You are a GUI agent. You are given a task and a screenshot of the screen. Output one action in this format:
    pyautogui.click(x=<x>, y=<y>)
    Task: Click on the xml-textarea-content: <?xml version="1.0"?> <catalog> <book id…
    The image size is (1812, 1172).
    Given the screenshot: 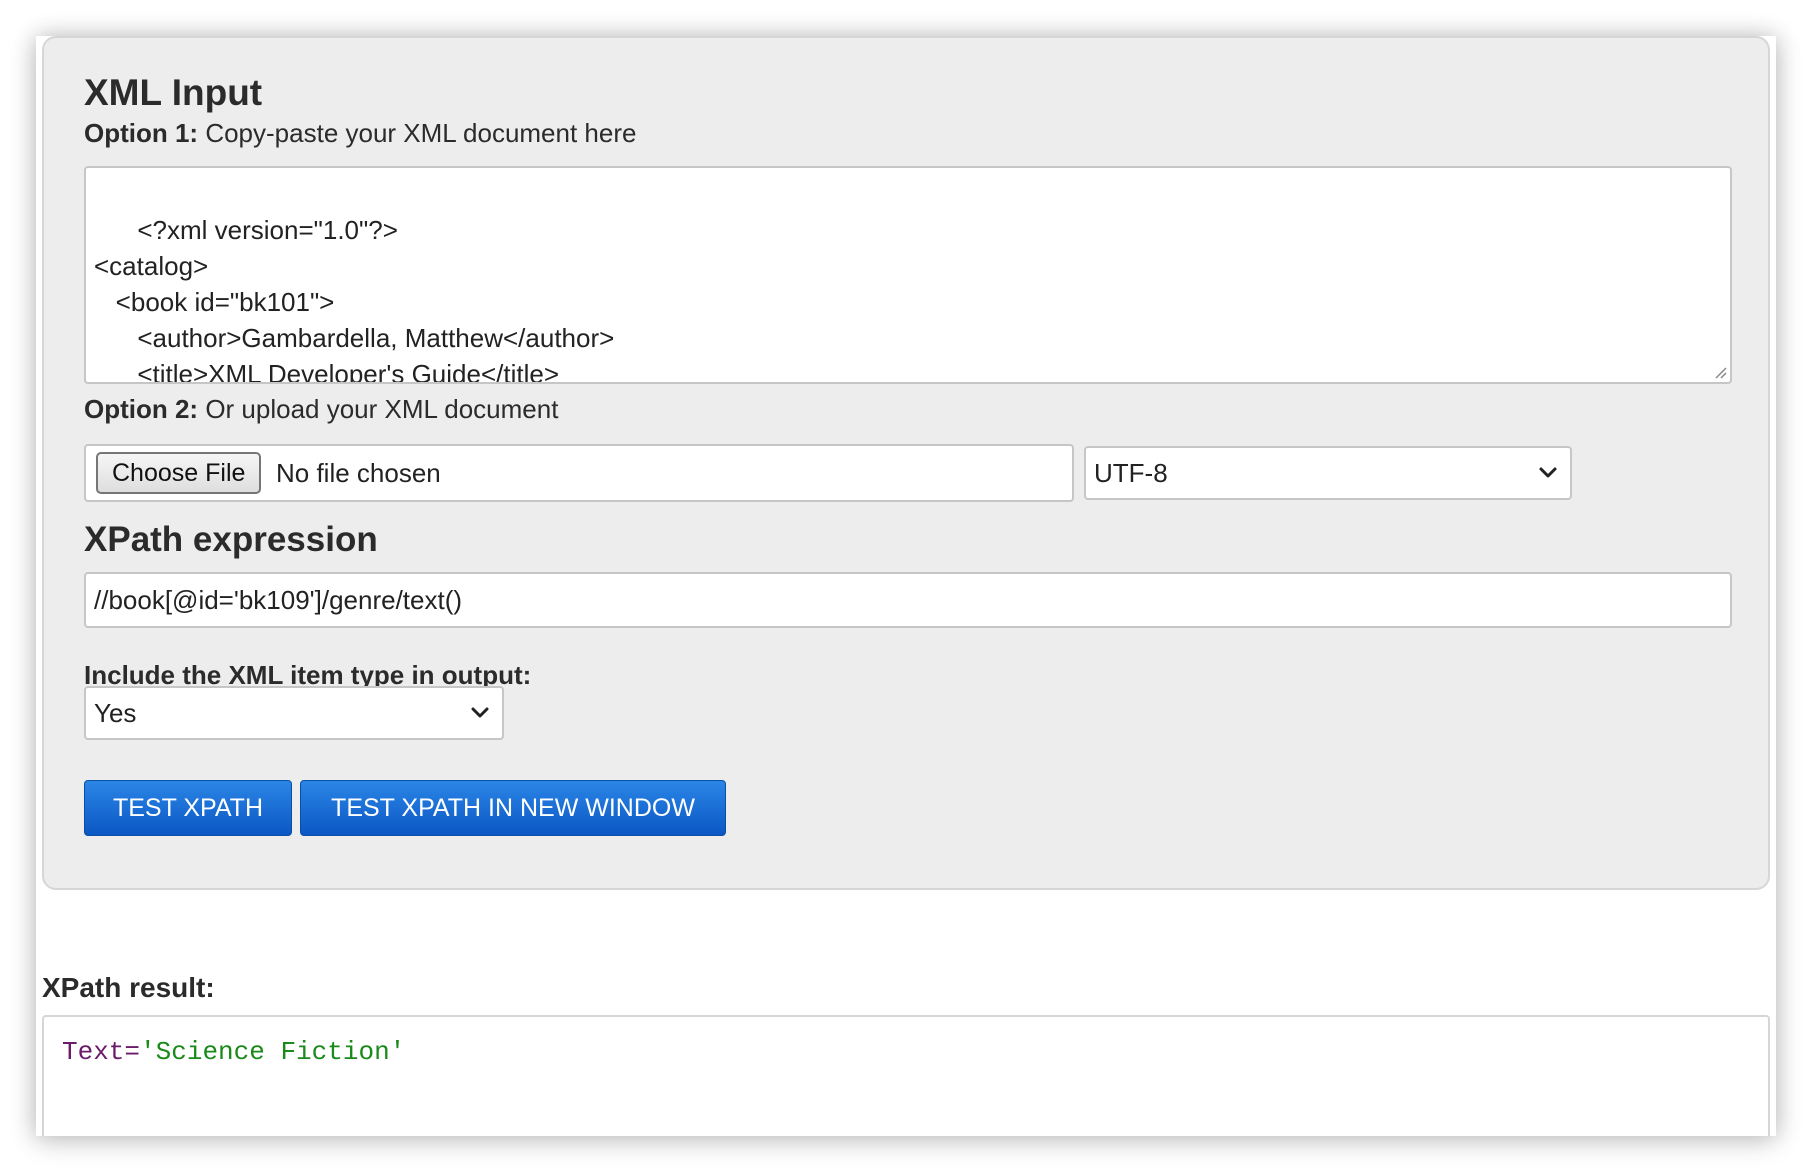 What is the action you would take?
    pyautogui.click(x=354, y=298)
    